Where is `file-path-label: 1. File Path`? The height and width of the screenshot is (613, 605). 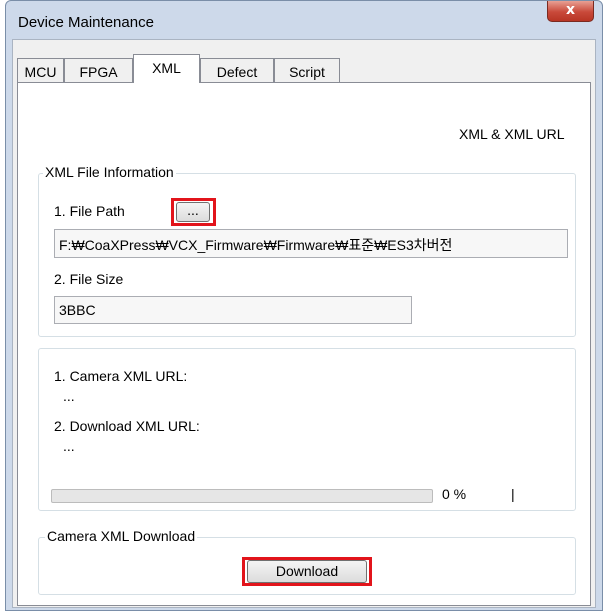
file-path-label: 1. File Path is located at coordinates (89, 211).